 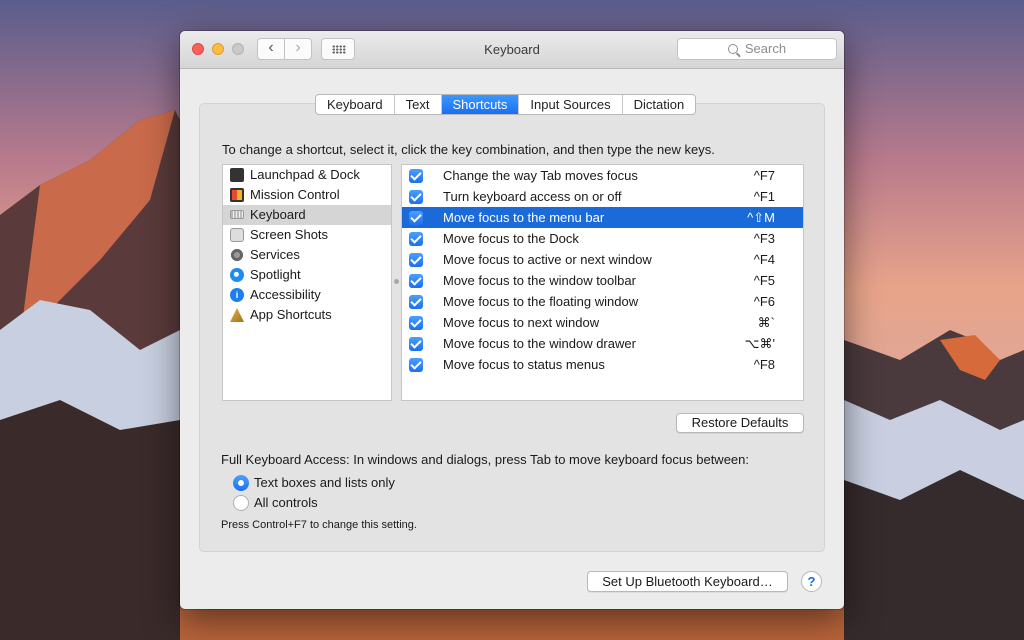 What do you see at coordinates (539, 280) in the screenshot?
I see `shortcut-label: Move focus to the window toolbar` at bounding box center [539, 280].